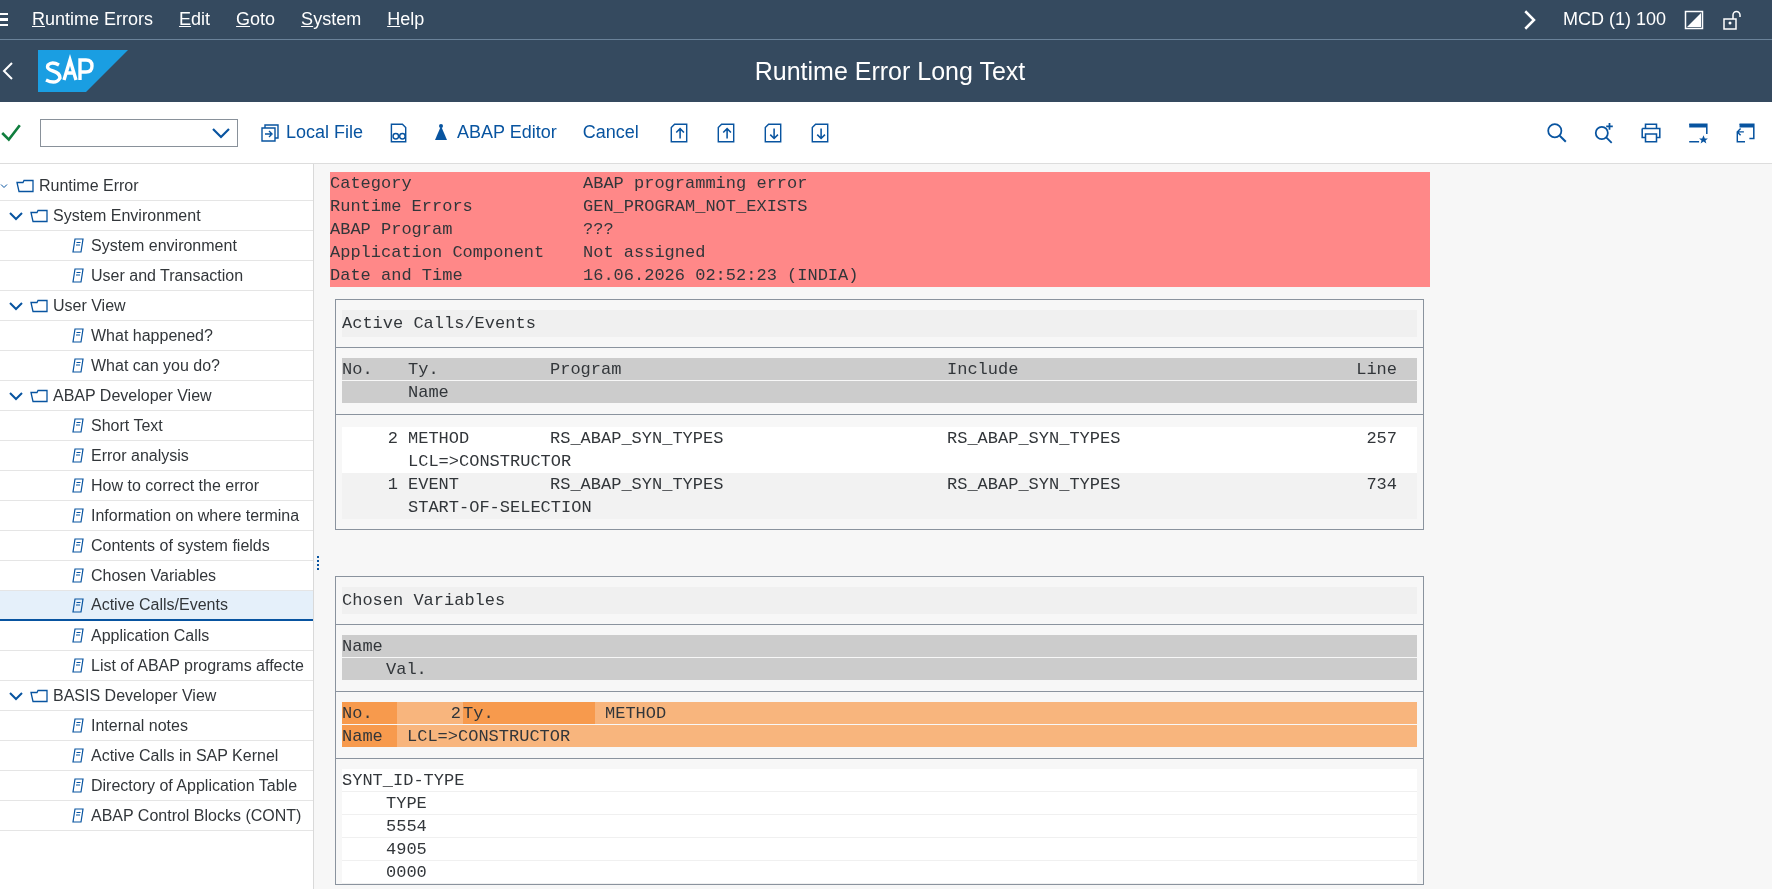 This screenshot has height=889, width=1772. Describe the element at coordinates (127, 425) in the screenshot. I see `tree-label: Short Text` at that location.